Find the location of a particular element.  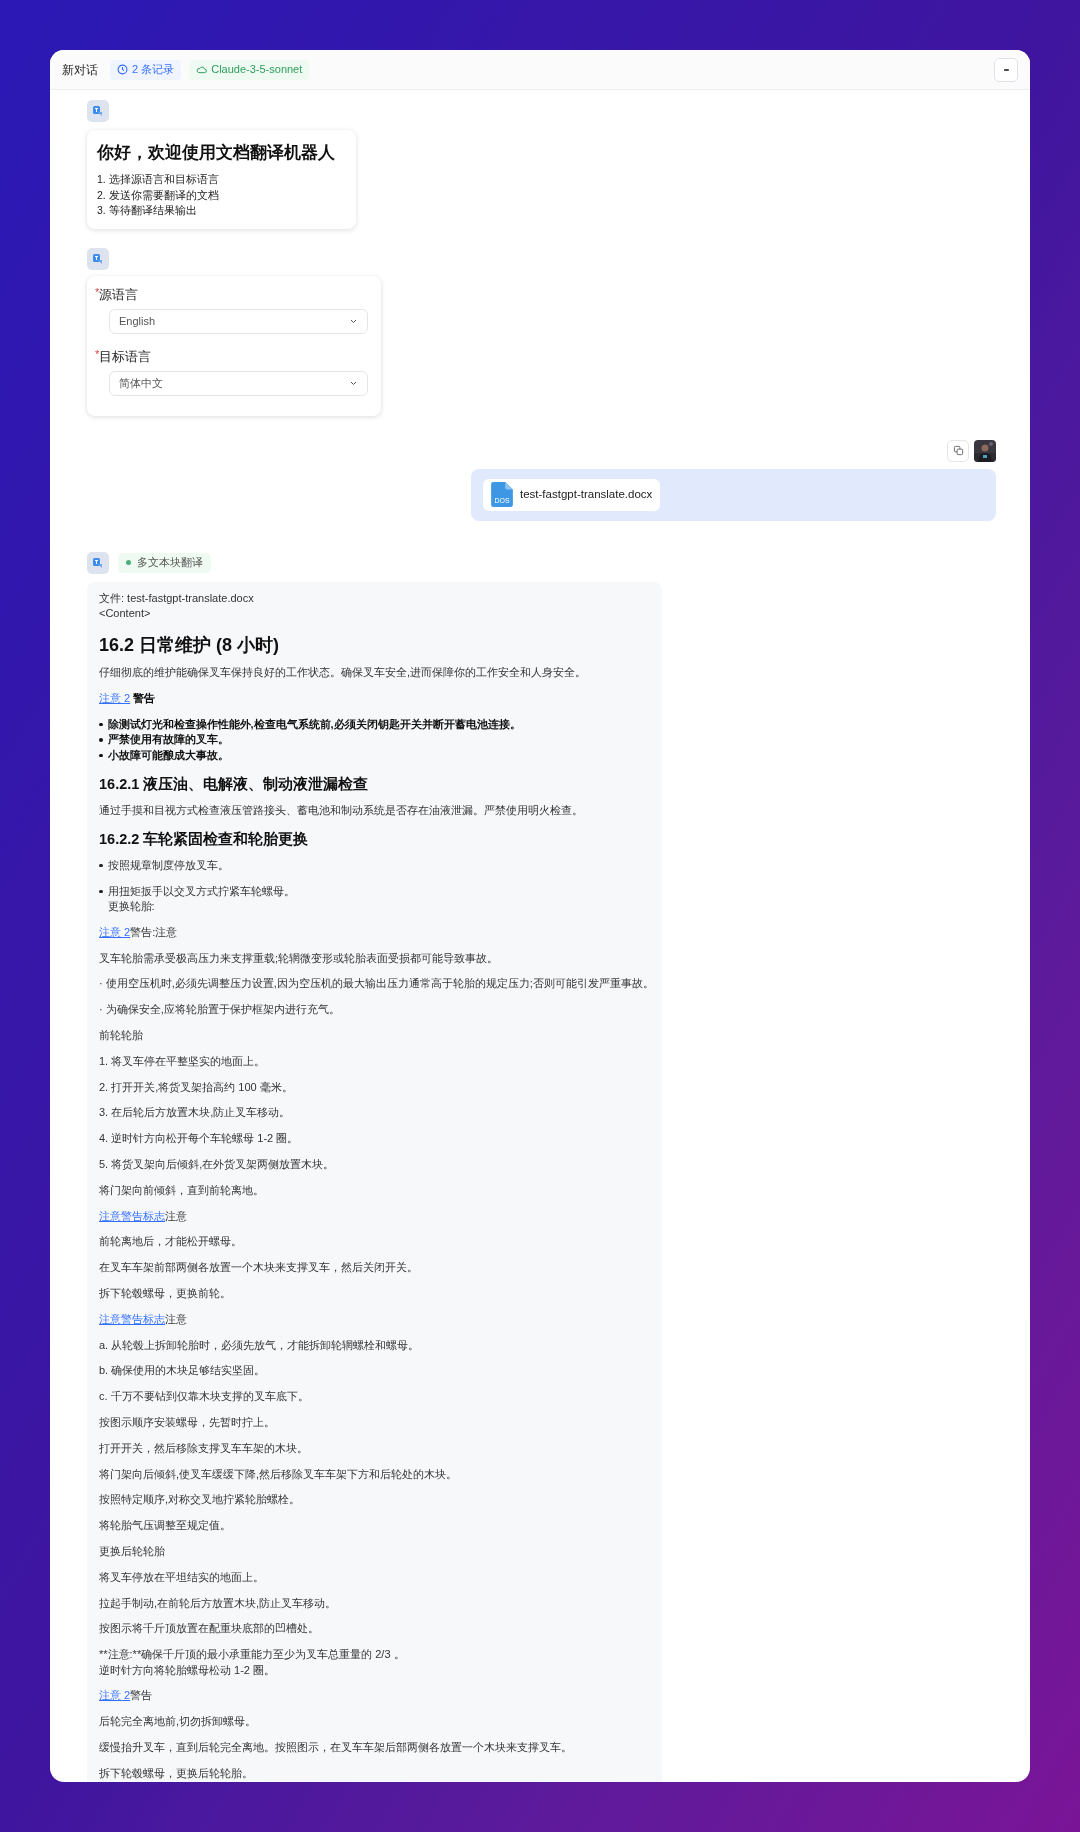

step-text: 2. 发送你需要翻译的文档 is located at coordinates (158, 195).